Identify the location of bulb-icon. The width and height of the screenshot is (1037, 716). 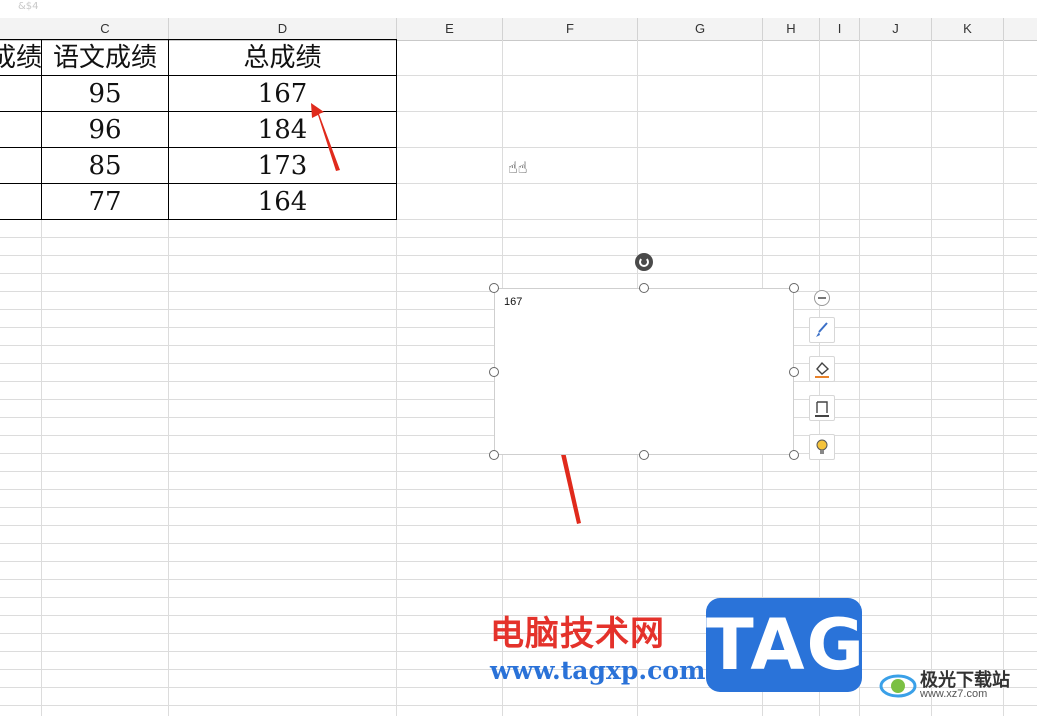
(822, 446).